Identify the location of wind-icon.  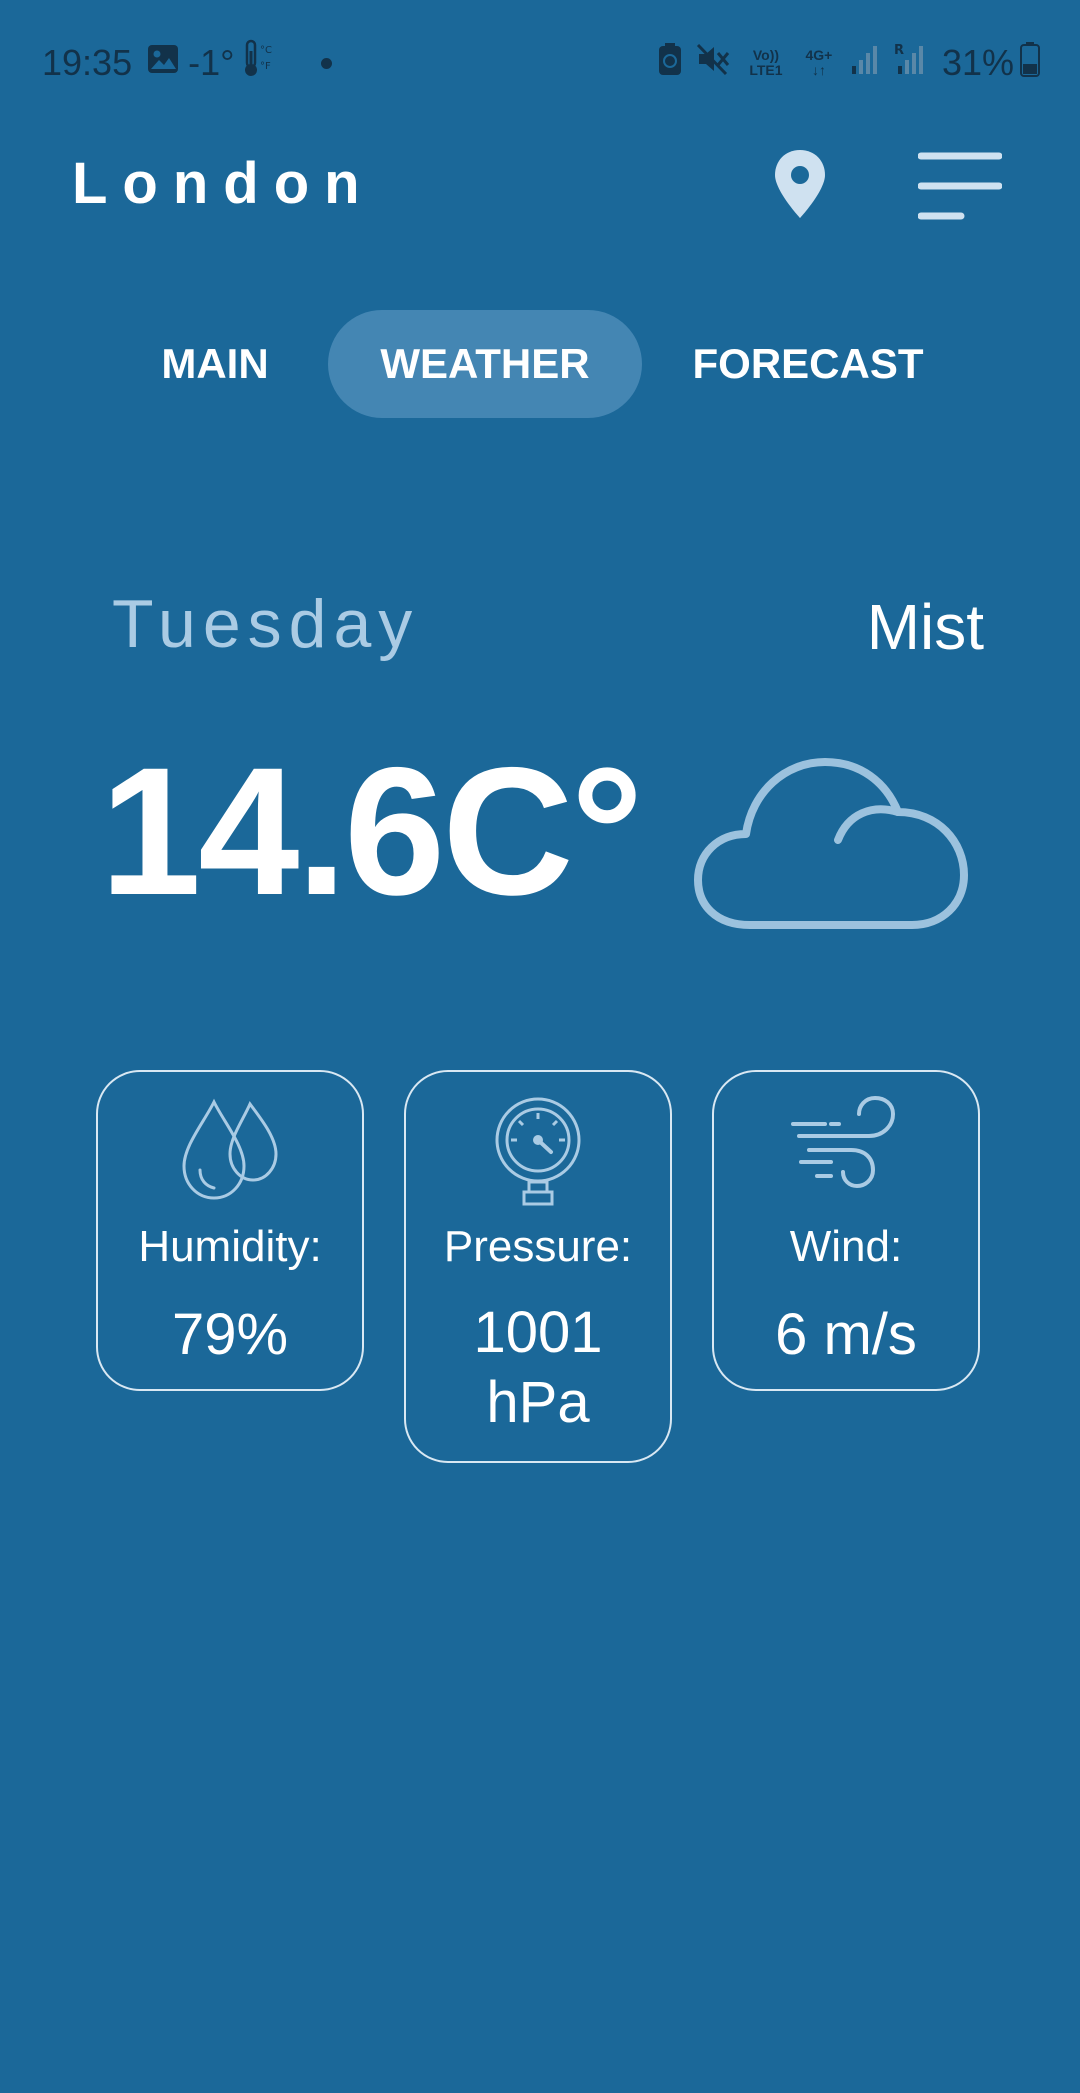
(846, 1146).